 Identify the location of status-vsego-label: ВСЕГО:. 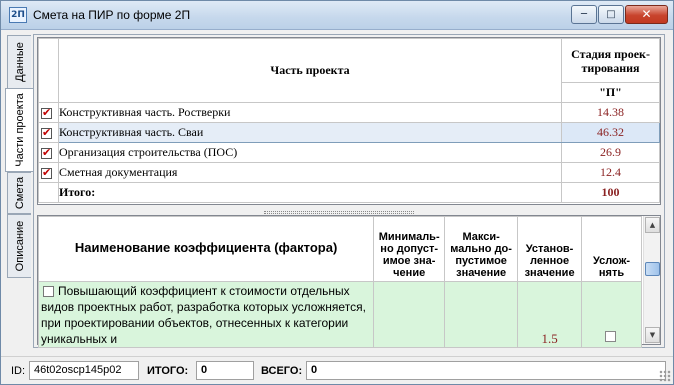
(282, 371).